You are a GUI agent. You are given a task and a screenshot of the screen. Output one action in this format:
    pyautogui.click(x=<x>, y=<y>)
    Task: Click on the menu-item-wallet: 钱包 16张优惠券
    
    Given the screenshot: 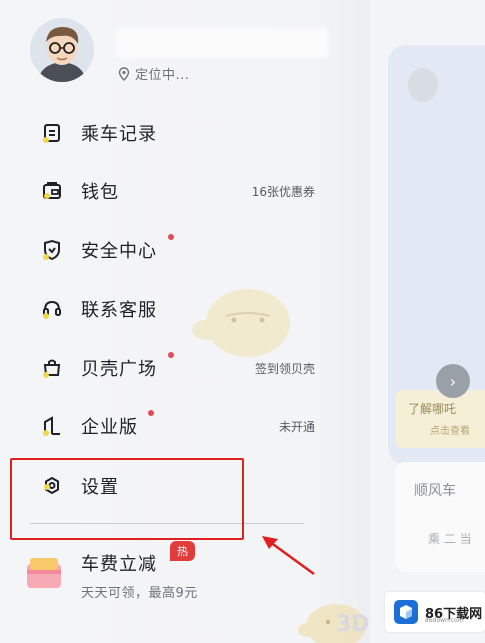 What is the action you would take?
    pyautogui.click(x=165, y=191)
    